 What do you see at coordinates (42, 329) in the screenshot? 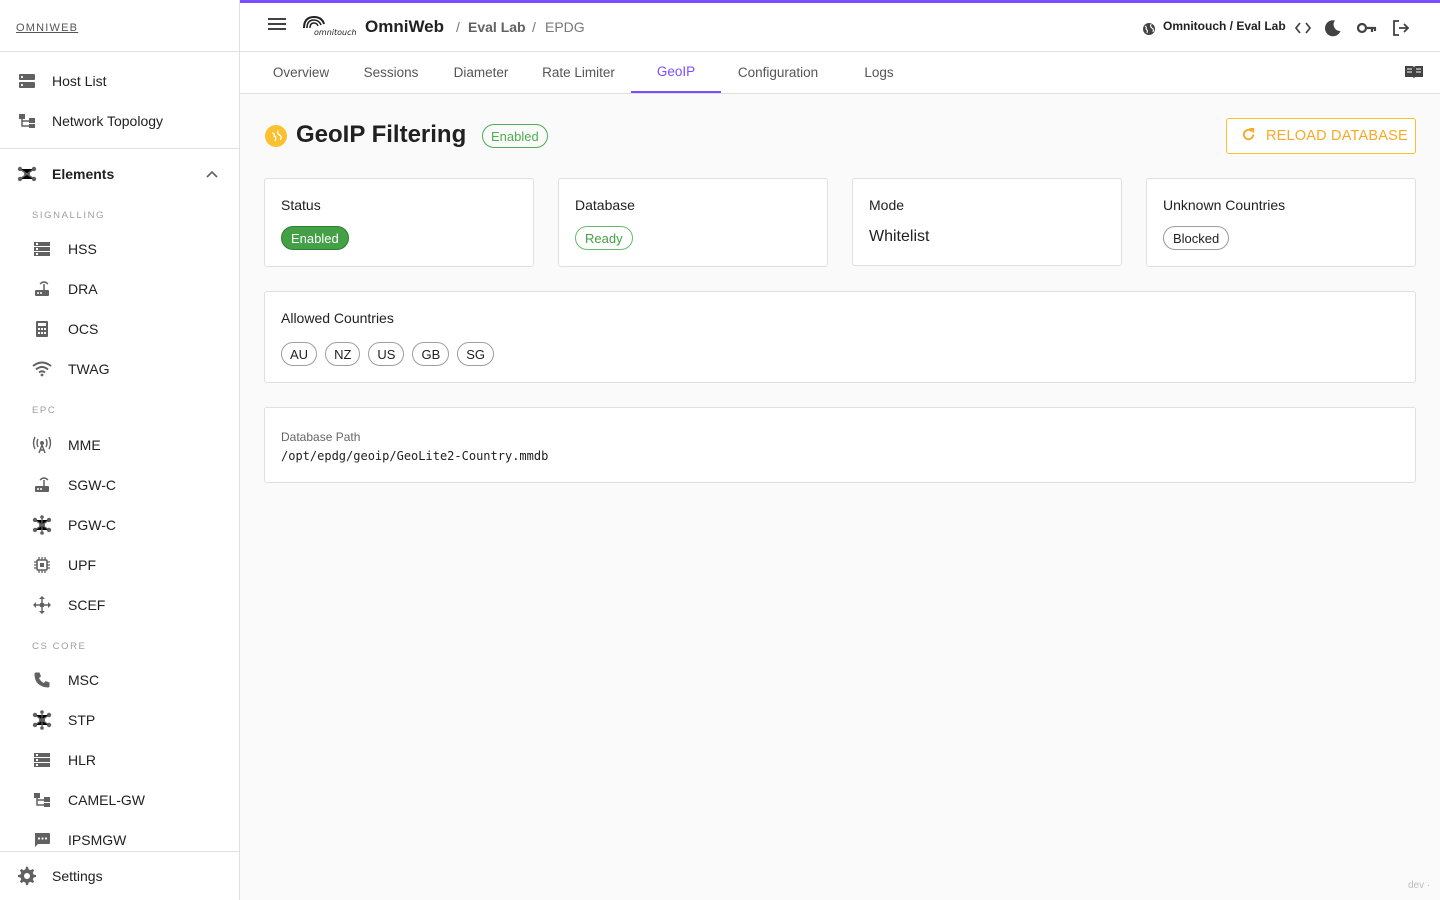
I see `billing-icon` at bounding box center [42, 329].